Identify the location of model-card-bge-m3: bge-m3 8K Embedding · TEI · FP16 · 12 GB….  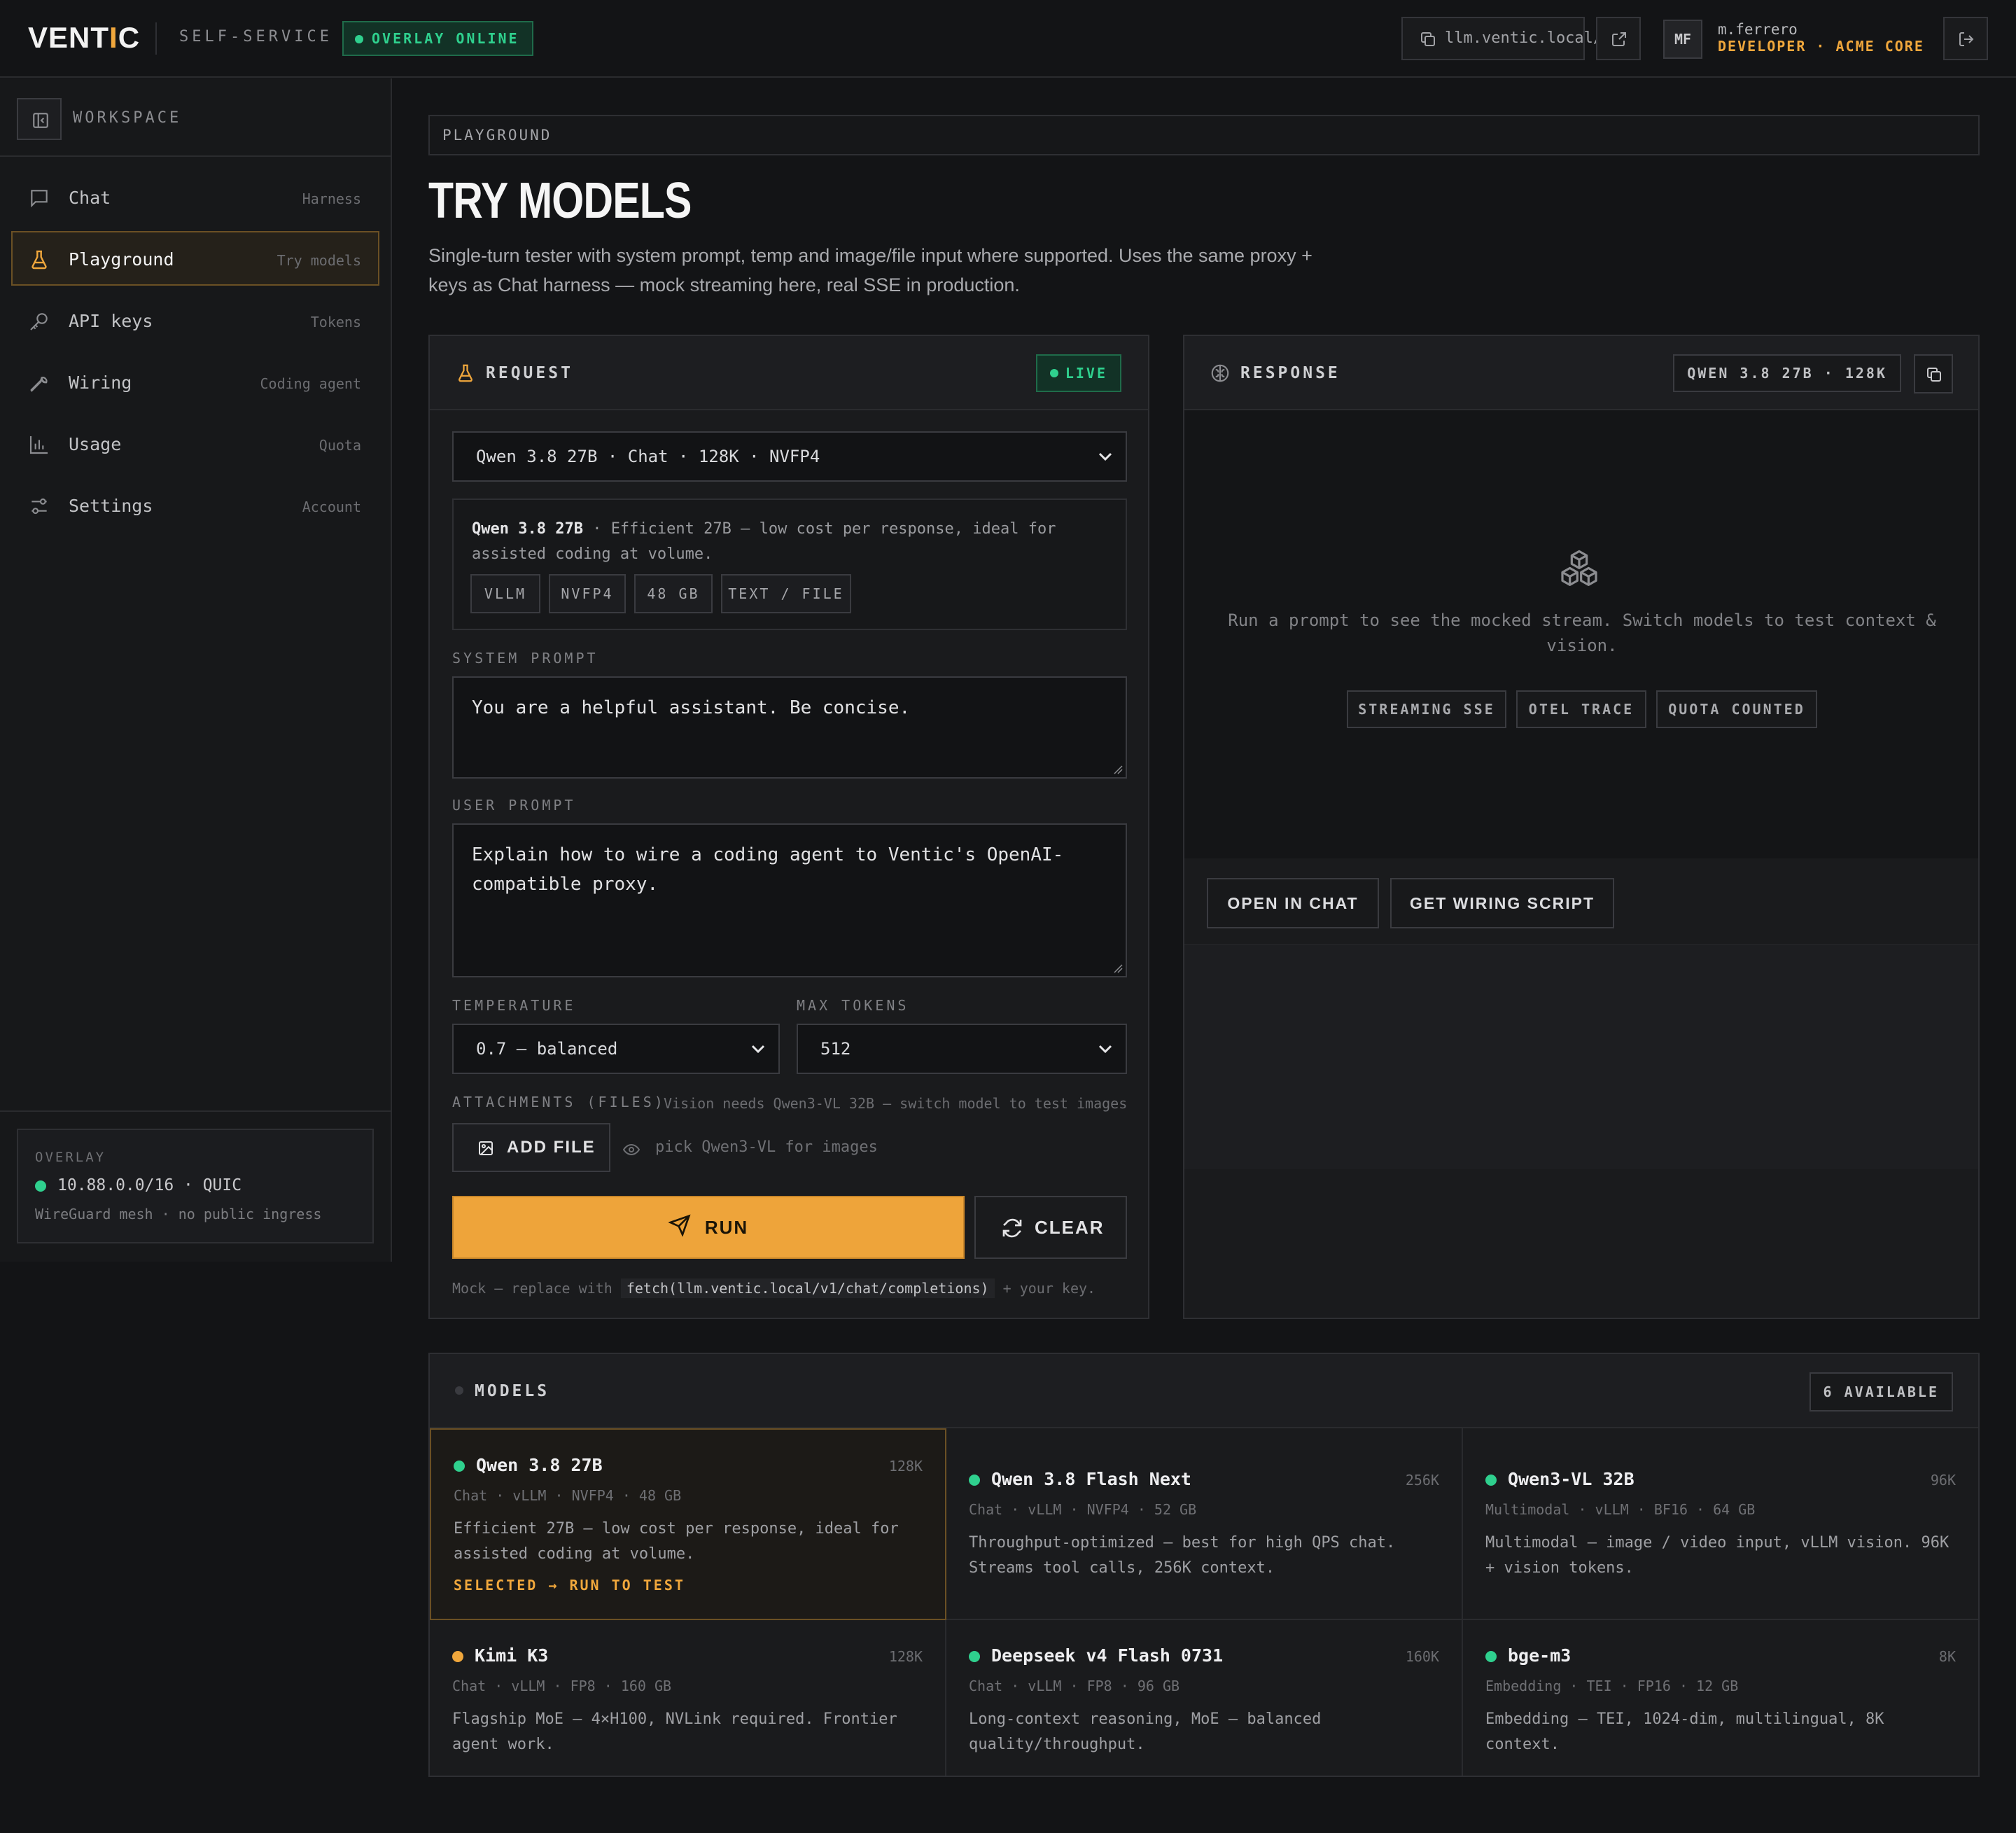
(1720, 1698).